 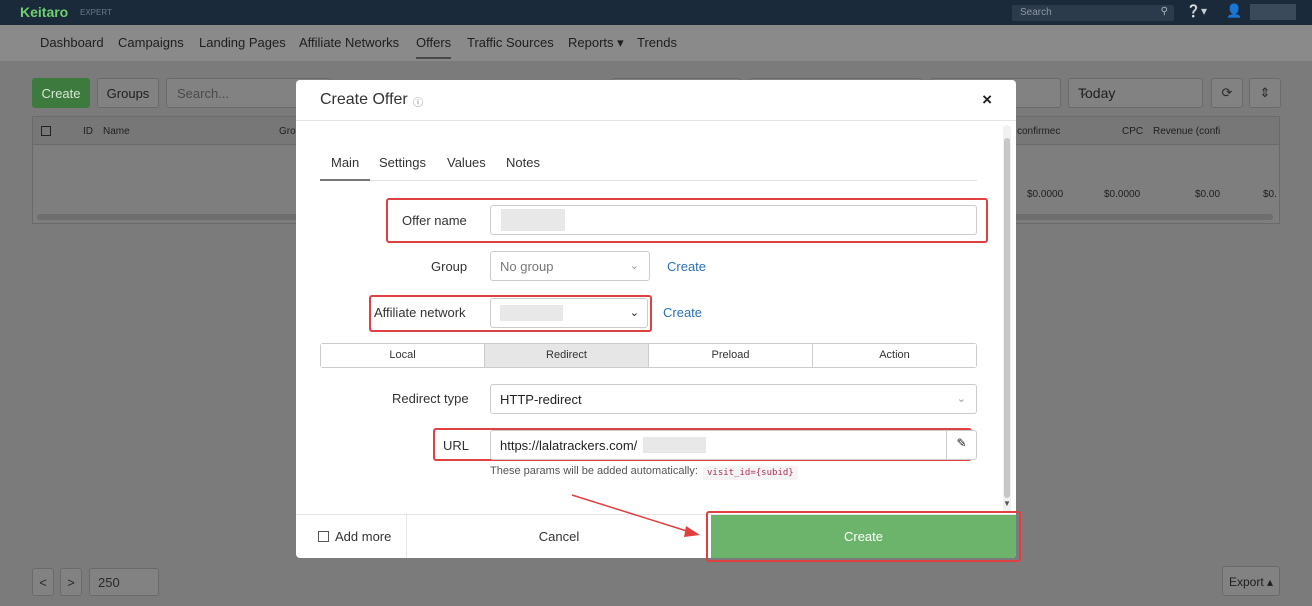 I want to click on annotation-arrow, so click(x=635, y=515).